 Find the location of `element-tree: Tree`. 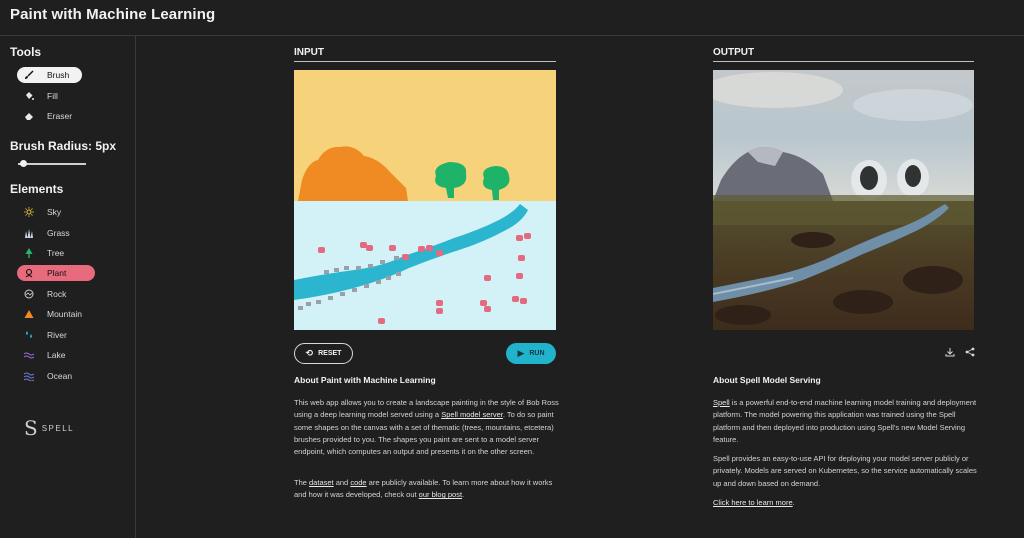

element-tree: Tree is located at coordinates (65, 253).